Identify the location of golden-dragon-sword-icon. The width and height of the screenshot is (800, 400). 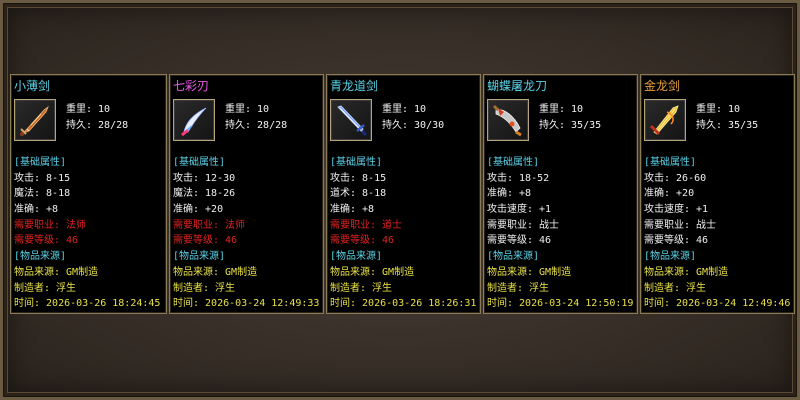
(665, 120).